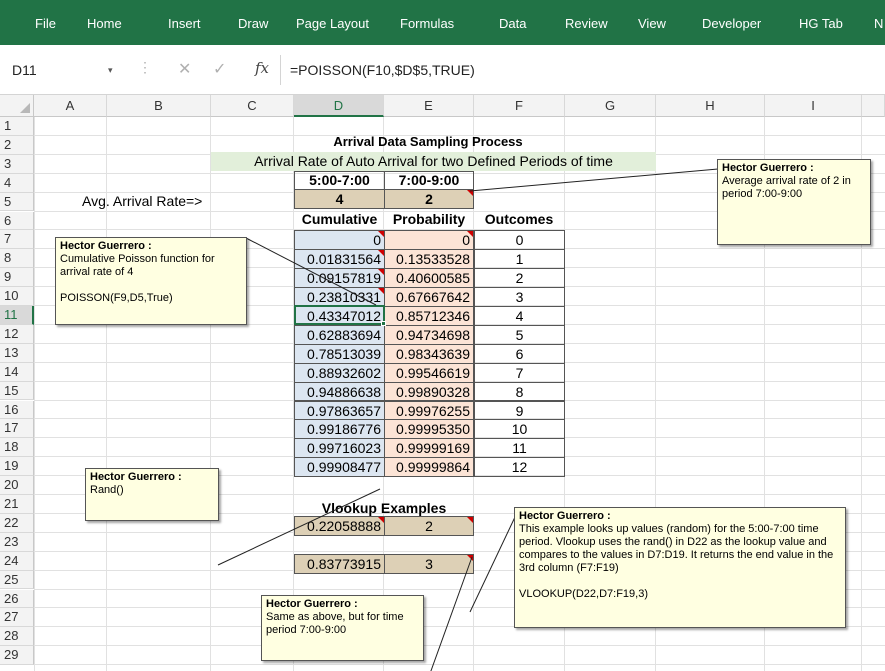  What do you see at coordinates (519, 278) in the screenshot?
I see `outcome-cell: 2` at bounding box center [519, 278].